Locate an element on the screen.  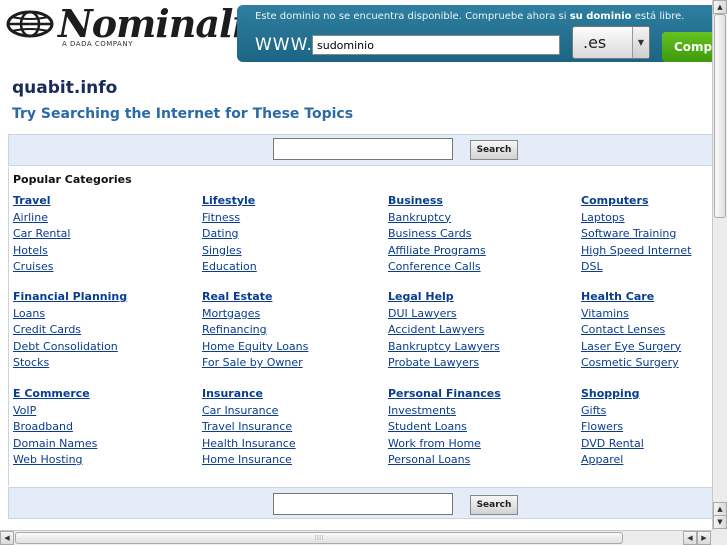
category-heading-link: Computers is located at coordinates (654, 201).